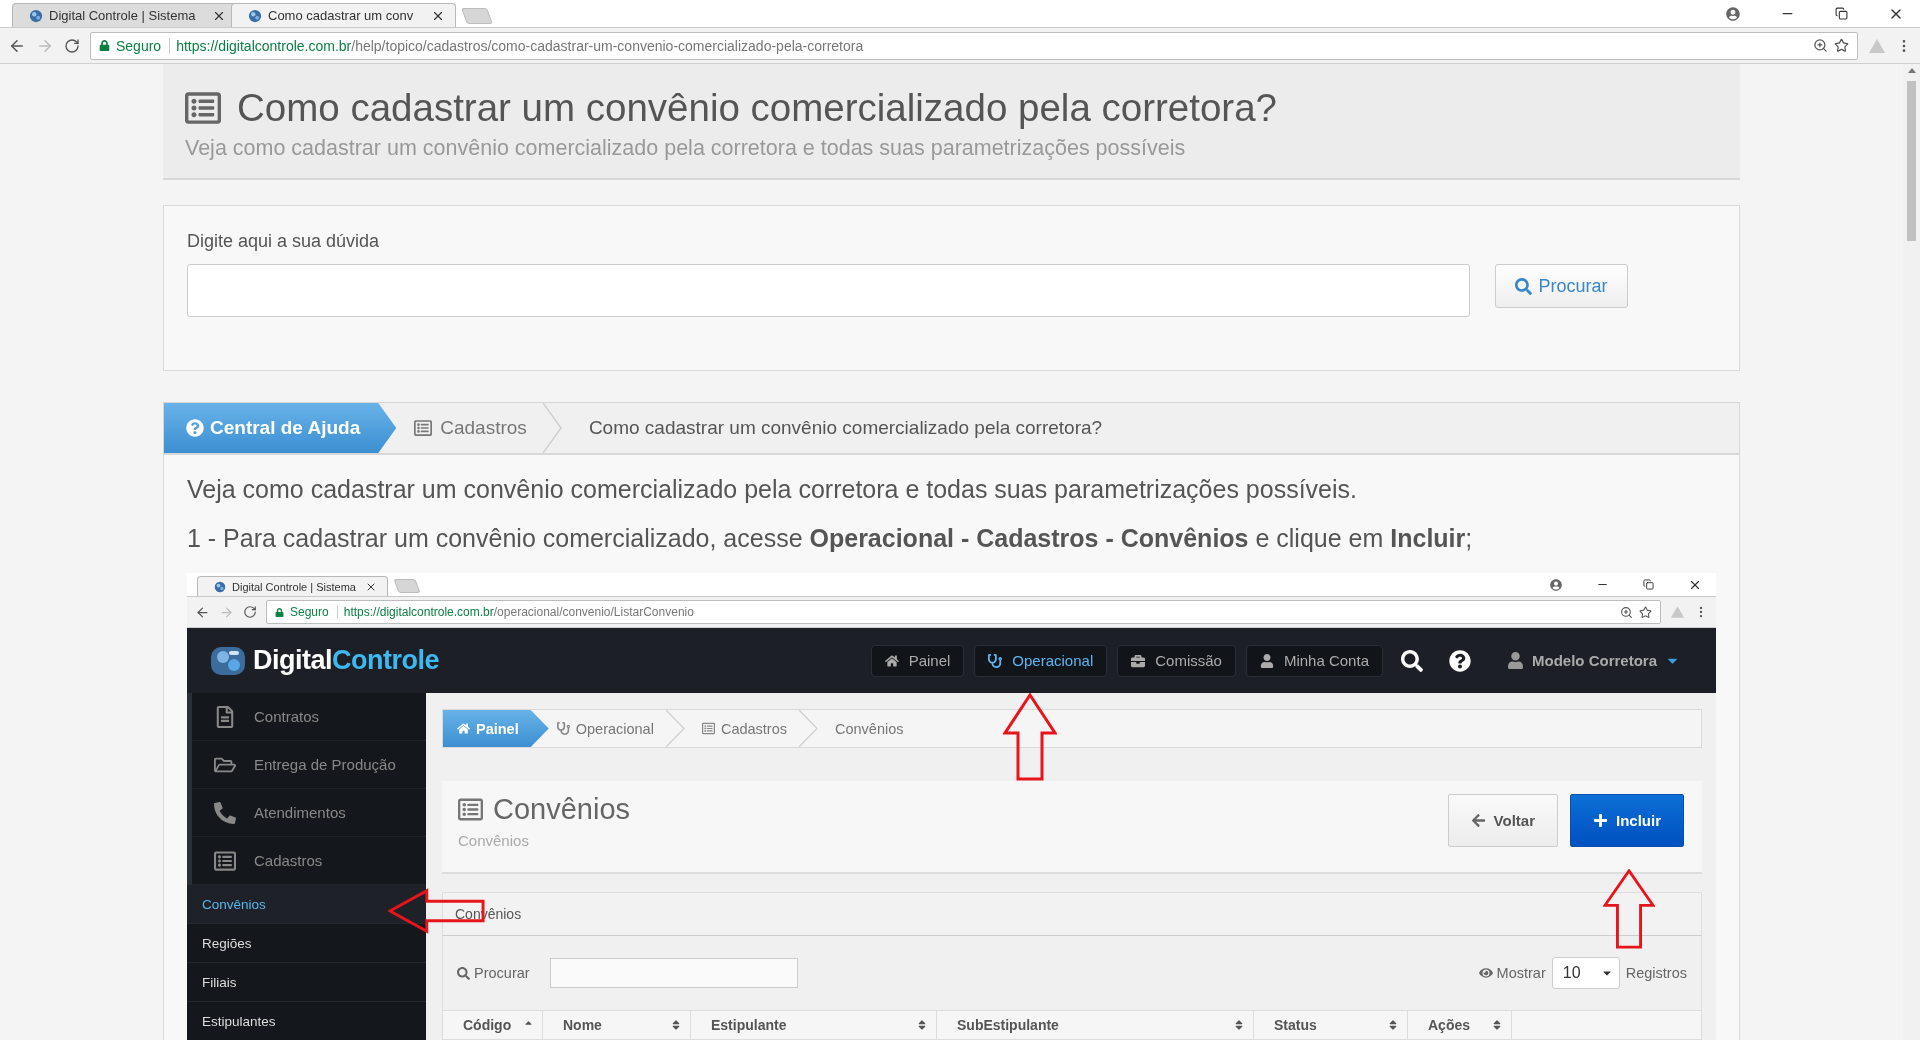 Image resolution: width=1920 pixels, height=1040 pixels. What do you see at coordinates (1656, 973) in the screenshot?
I see `records-label: Registros` at bounding box center [1656, 973].